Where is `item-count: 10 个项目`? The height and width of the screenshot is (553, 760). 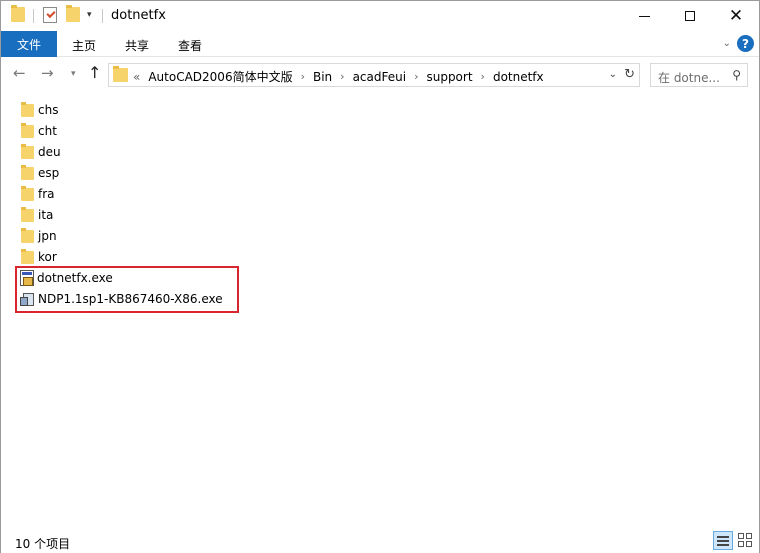
item-count: 10 个项目 is located at coordinates (43, 544).